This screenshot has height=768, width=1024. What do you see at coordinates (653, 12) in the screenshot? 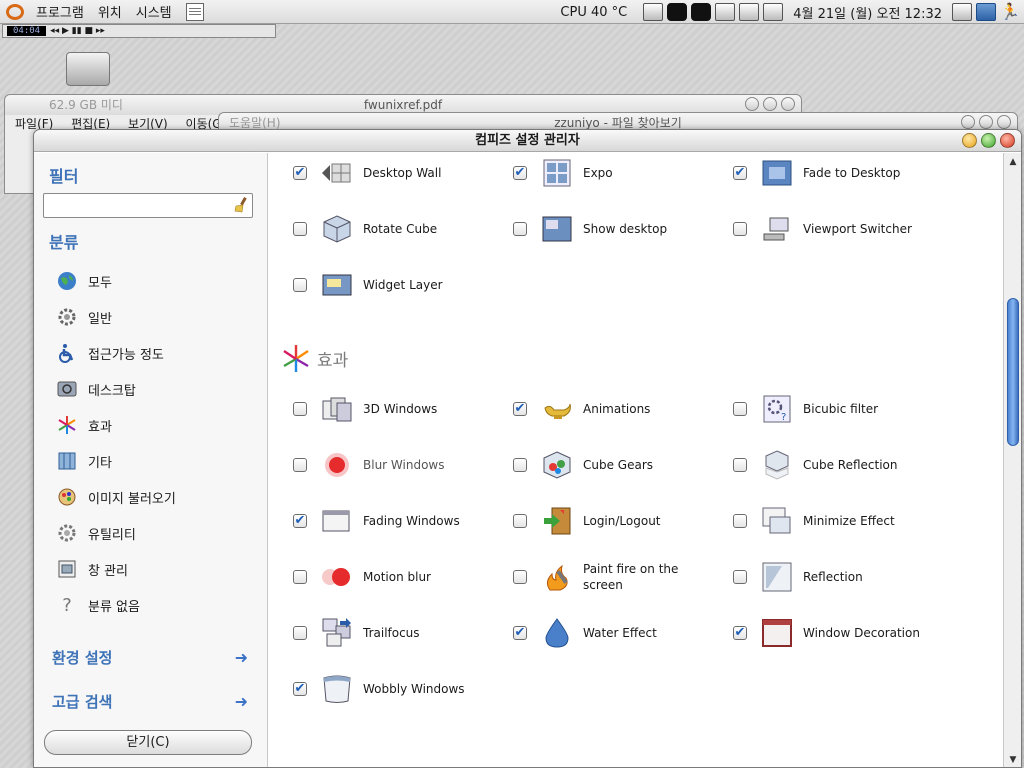
I see `monitor-applet-icon` at bounding box center [653, 12].